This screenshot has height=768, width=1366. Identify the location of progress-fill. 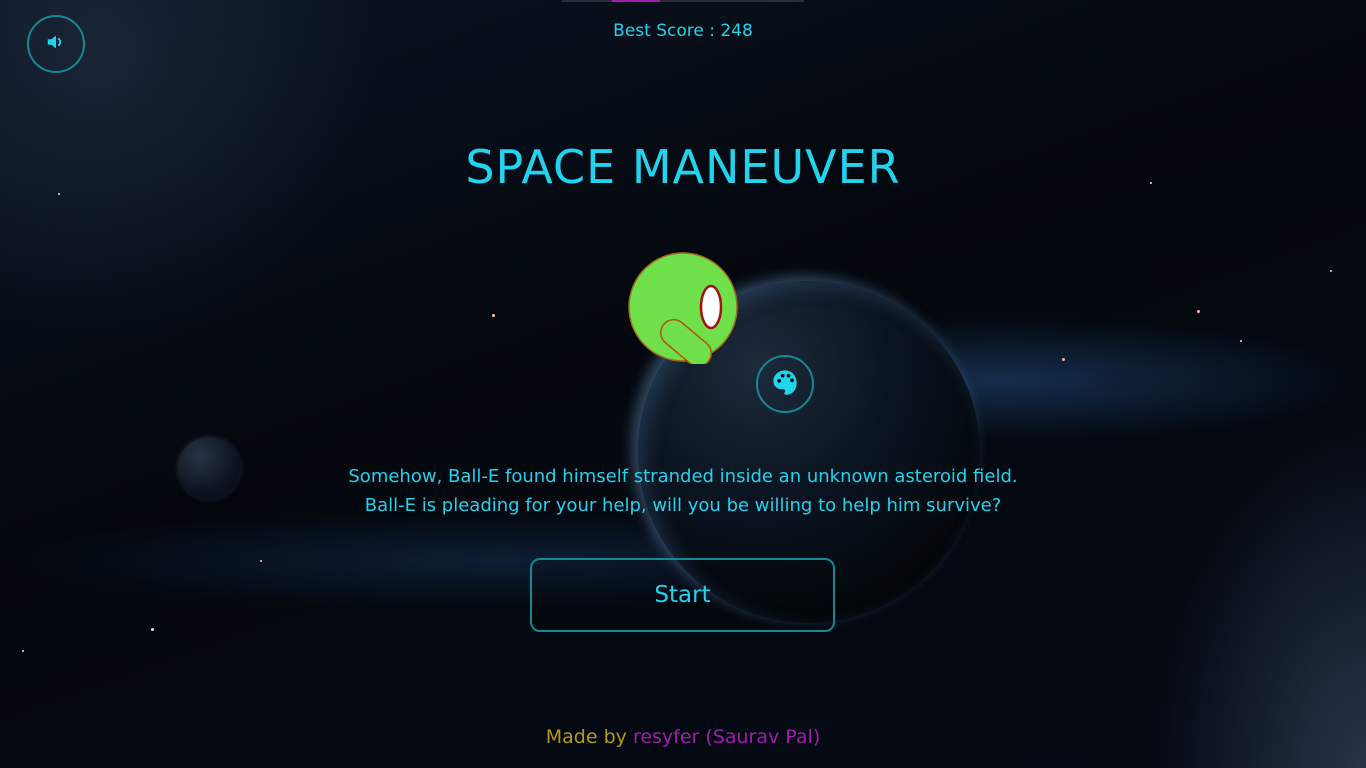
(636, 1).